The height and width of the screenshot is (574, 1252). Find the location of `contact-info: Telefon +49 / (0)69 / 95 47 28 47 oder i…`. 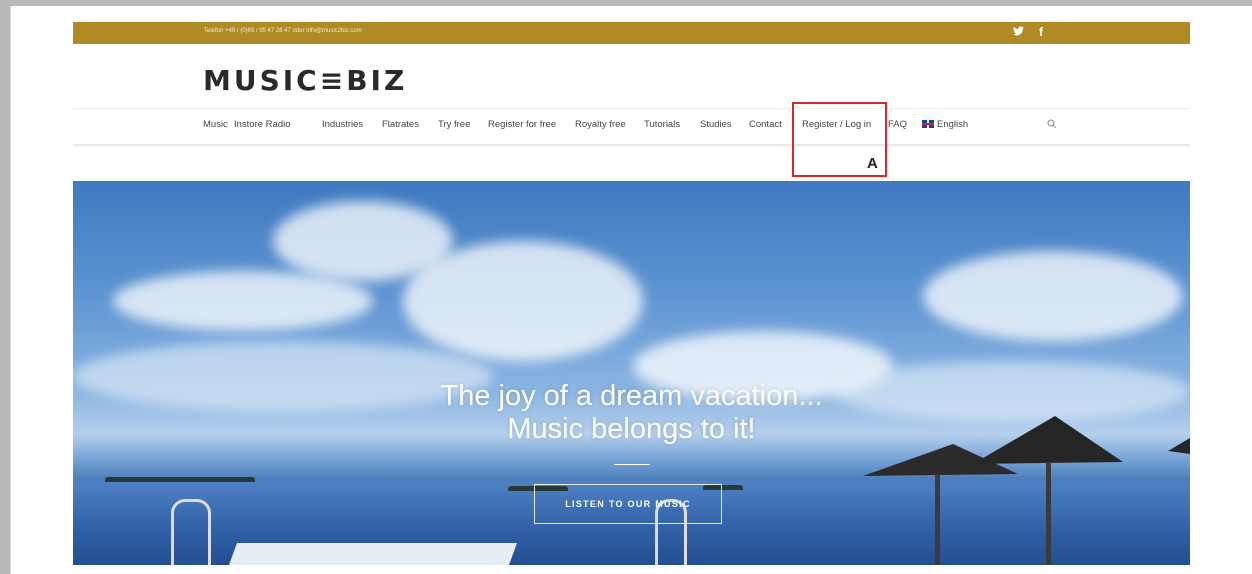

contact-info: Telefon +49 / (0)69 / 95 47 28 47 oder i… is located at coordinates (283, 31).